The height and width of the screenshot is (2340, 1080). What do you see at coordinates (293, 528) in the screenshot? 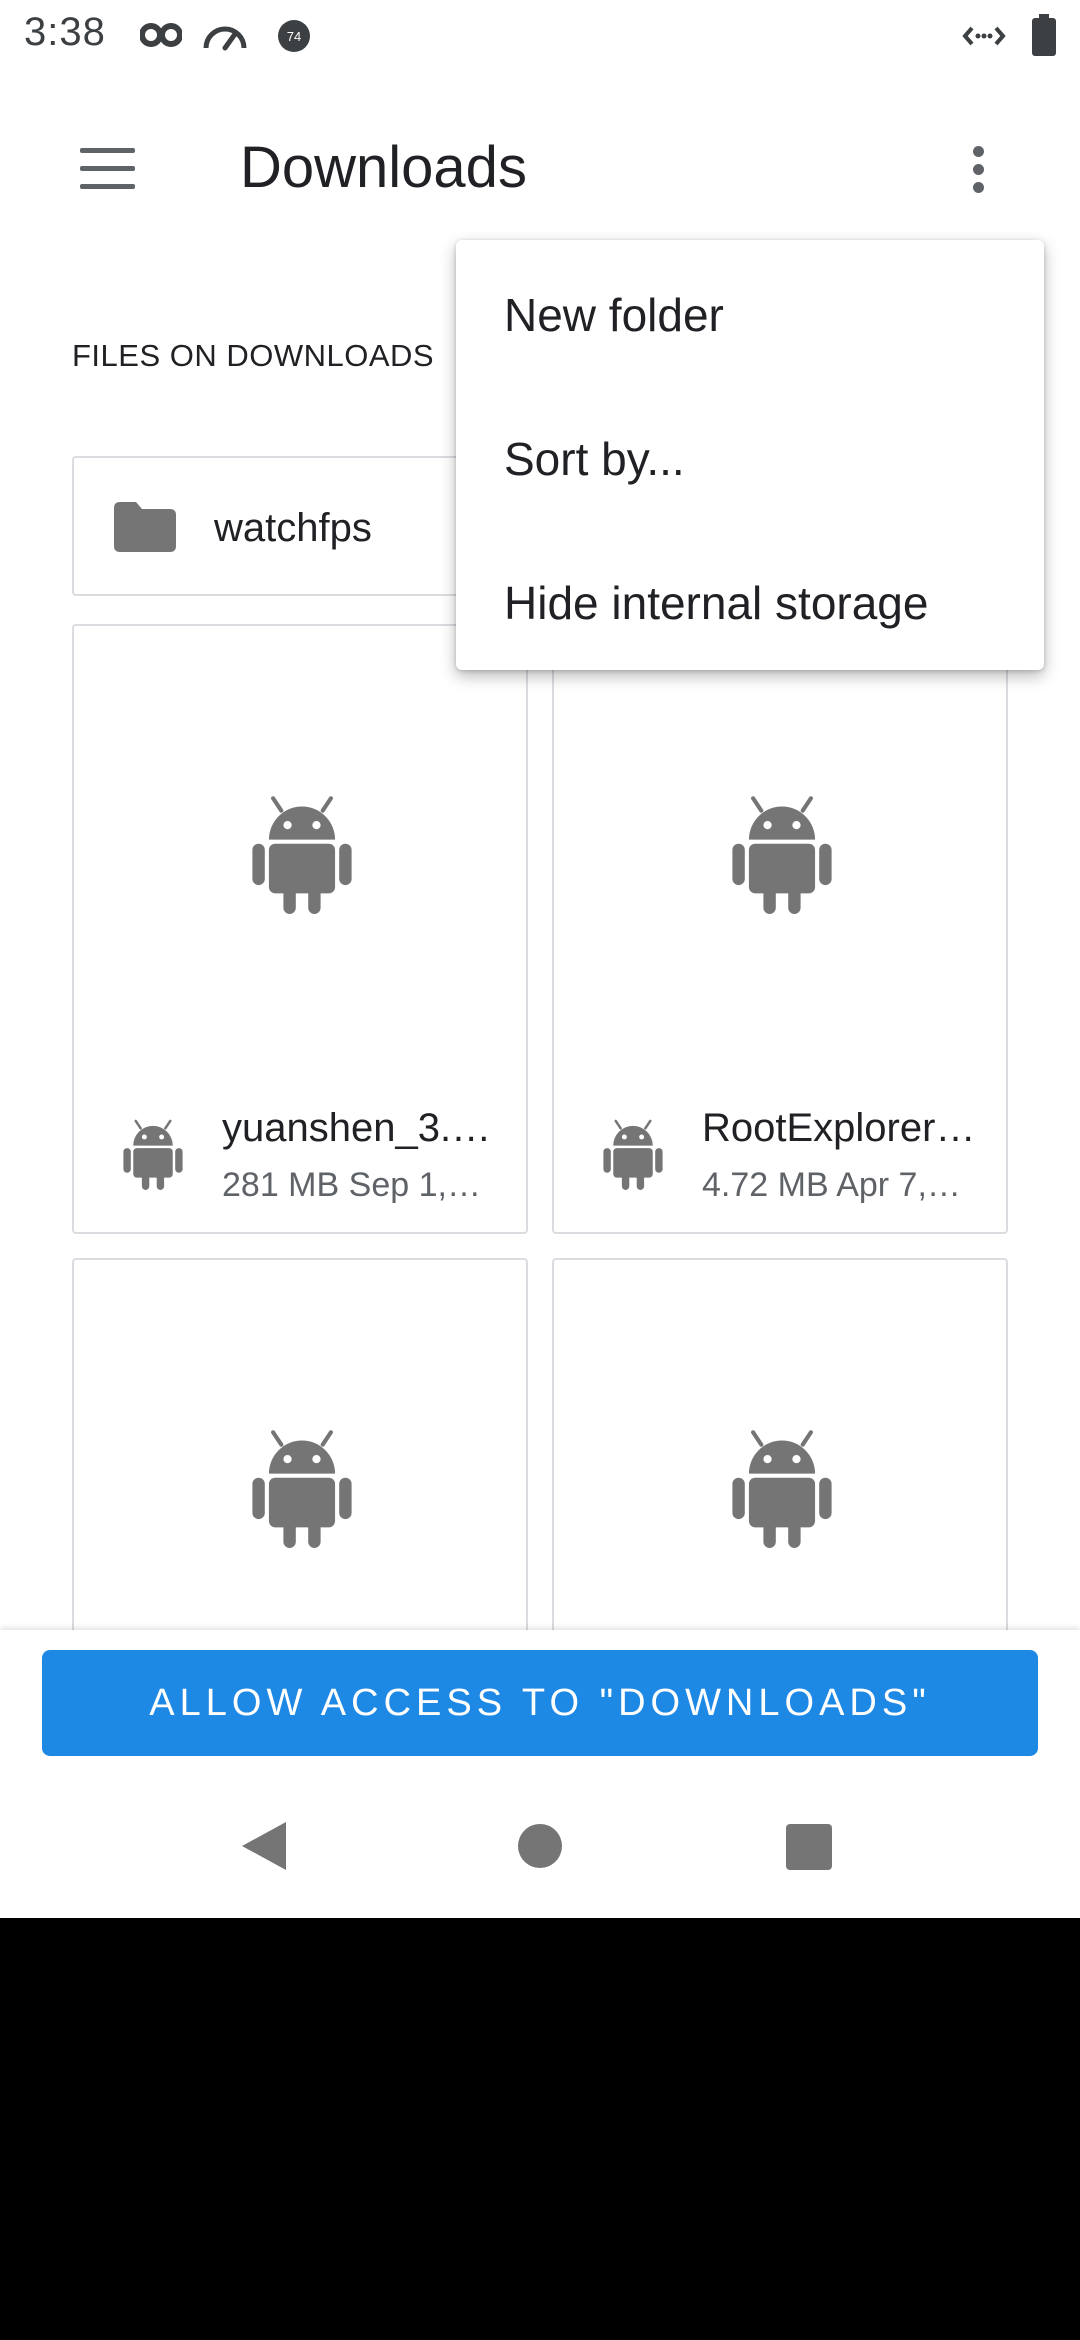
I see `folder-name: watchfps` at bounding box center [293, 528].